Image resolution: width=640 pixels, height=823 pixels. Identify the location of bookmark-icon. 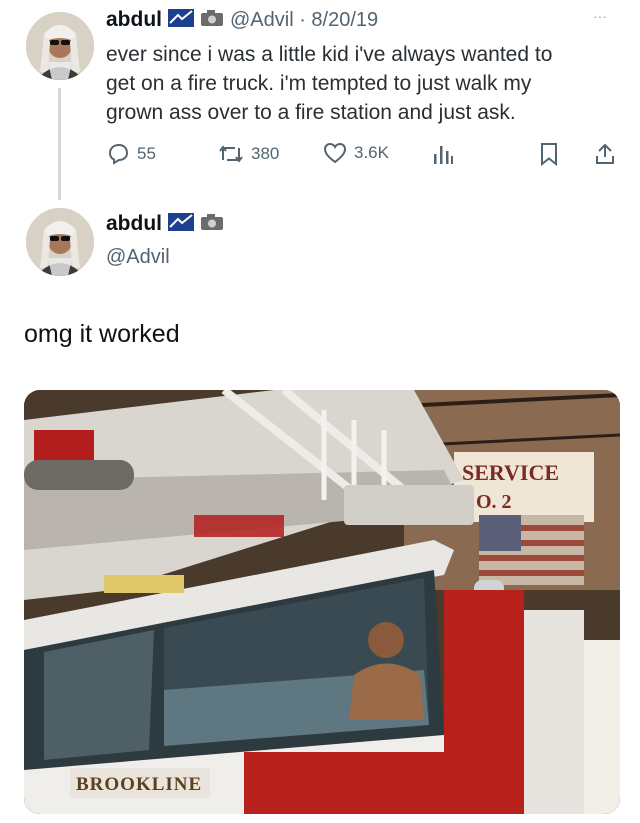
(549, 154).